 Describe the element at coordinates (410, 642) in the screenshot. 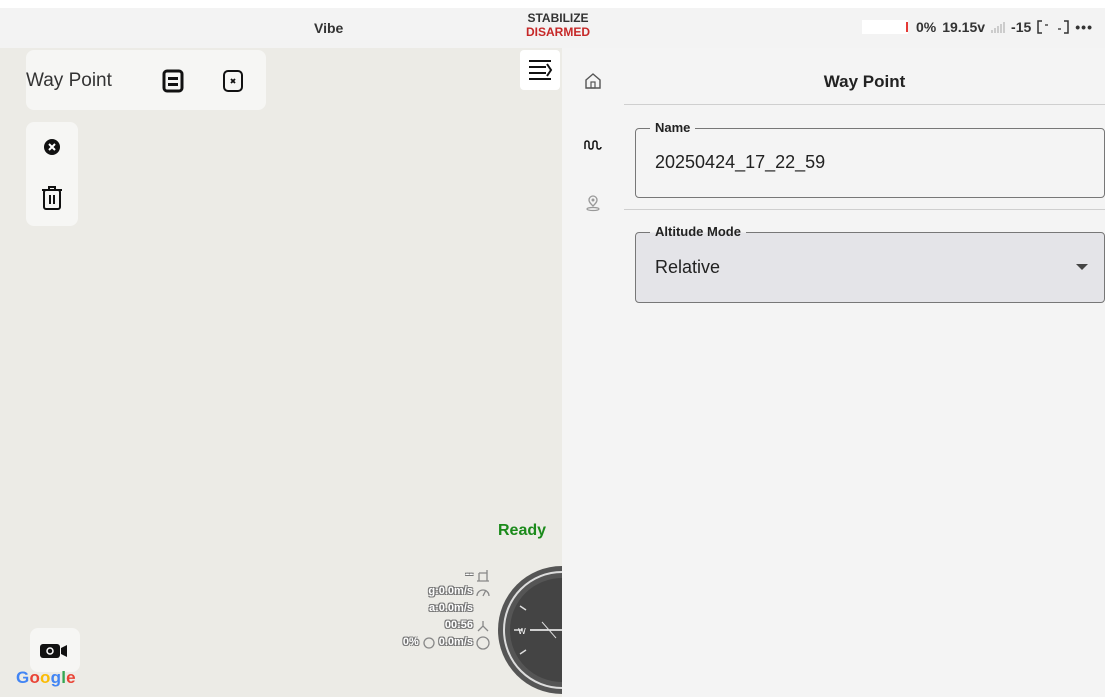

I see `throttle-value: 0%` at that location.